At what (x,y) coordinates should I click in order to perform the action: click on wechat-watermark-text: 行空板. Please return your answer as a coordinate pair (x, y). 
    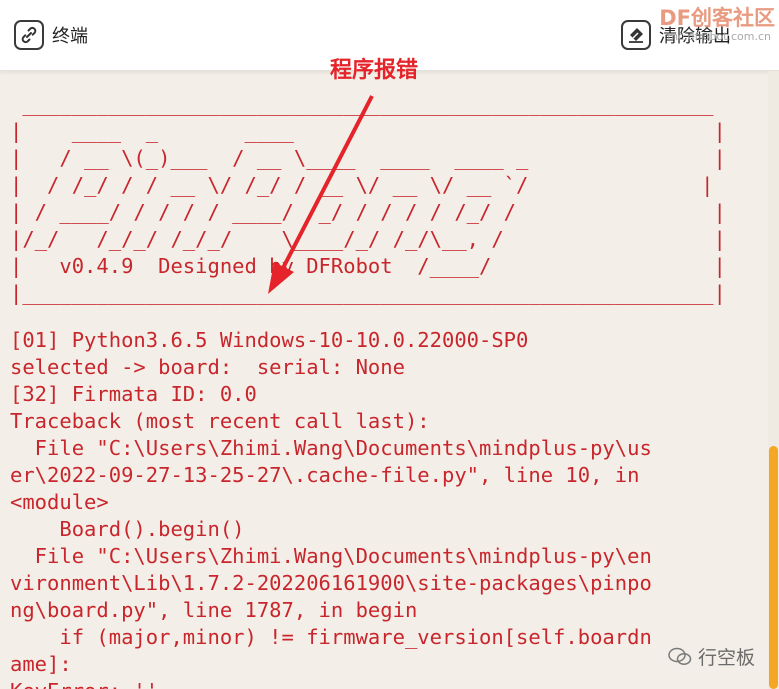
    Looking at the image, I should click on (726, 658).